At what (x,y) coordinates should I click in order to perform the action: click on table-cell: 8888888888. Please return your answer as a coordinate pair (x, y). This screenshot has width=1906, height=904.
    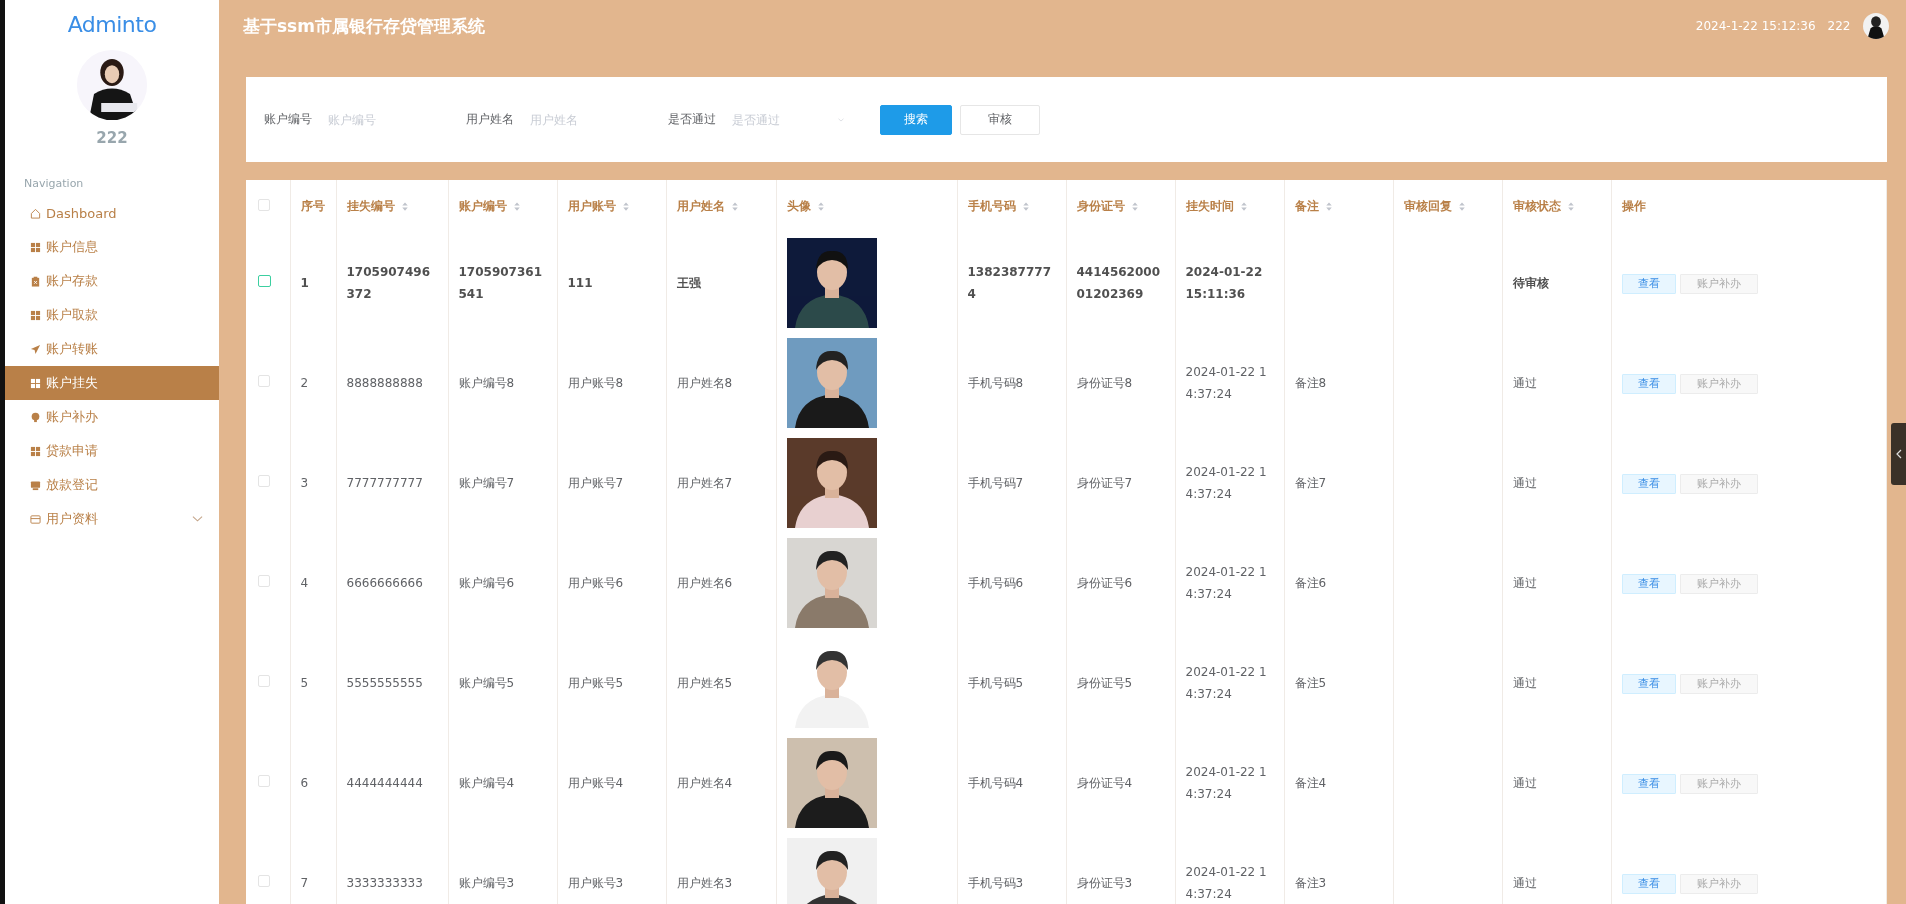
    Looking at the image, I should click on (384, 383).